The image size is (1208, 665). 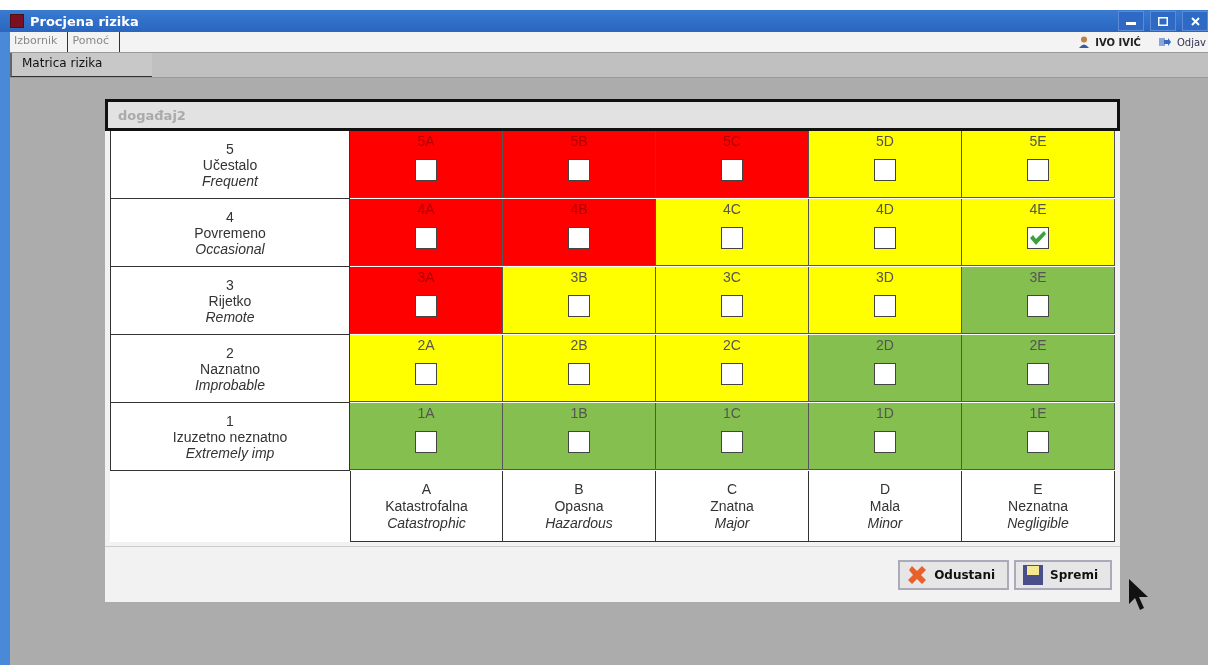 I want to click on severity-letter: A, so click(x=426, y=489).